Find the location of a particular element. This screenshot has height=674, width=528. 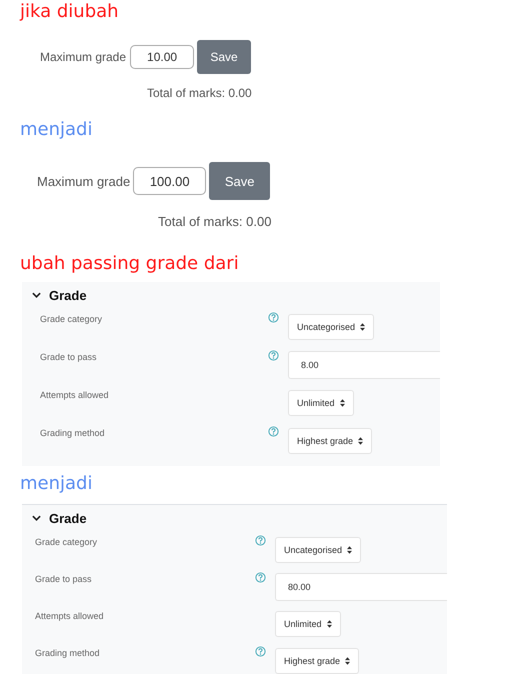

grade-to-pass-input: 80.00 is located at coordinates (361, 586).